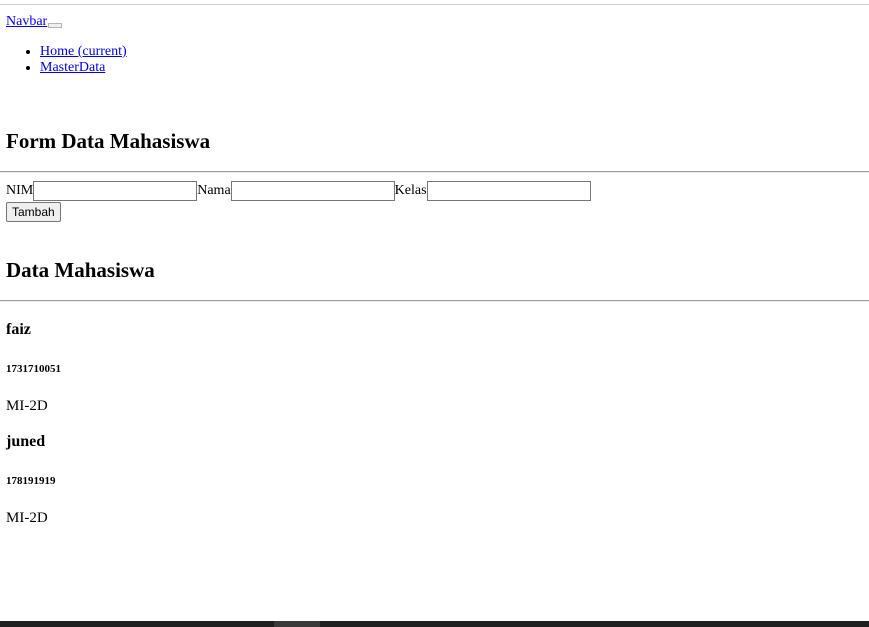 The height and width of the screenshot is (627, 869). Describe the element at coordinates (434, 624) in the screenshot. I see `taskbar` at that location.